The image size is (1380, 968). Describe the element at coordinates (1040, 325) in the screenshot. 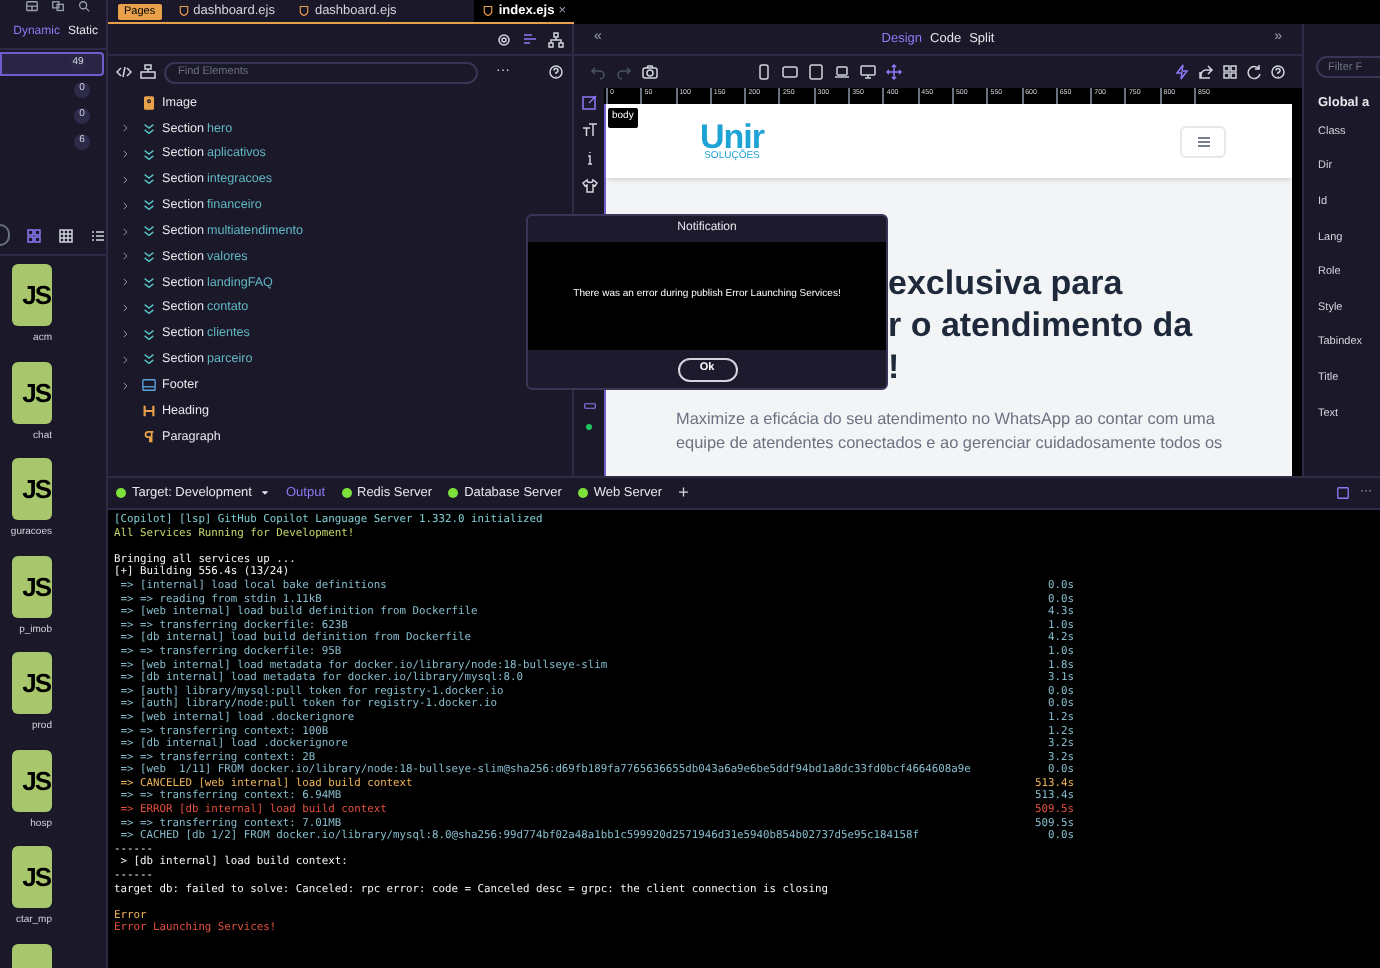

I see `hero-heading: exclusiva para r o atendimento da !` at that location.